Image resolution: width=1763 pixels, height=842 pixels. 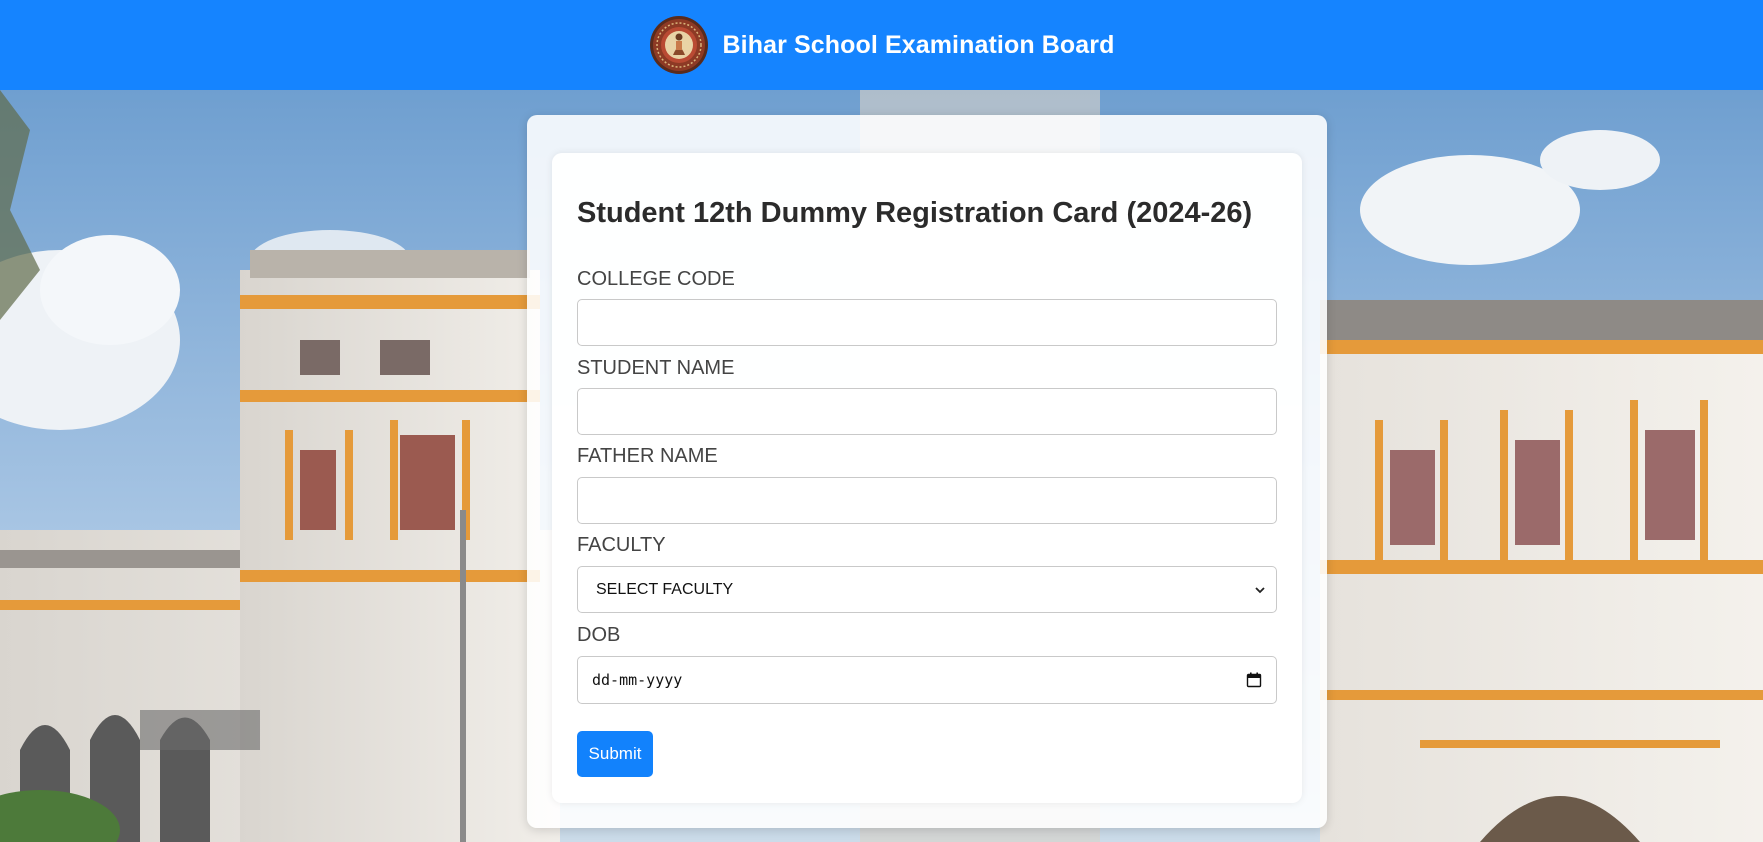 I want to click on submit-button: Submit, so click(x=615, y=754).